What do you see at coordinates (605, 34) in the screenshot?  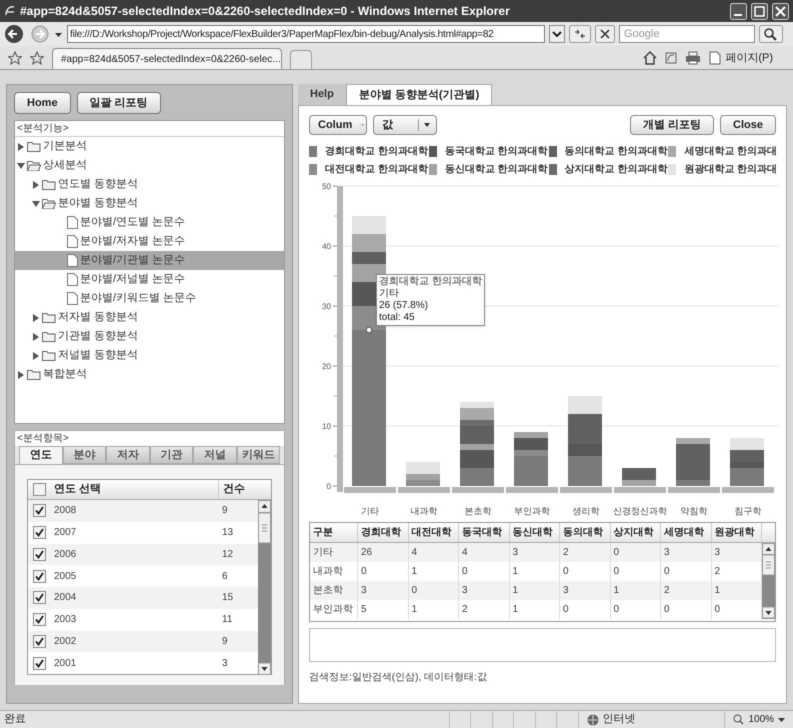 I see `stop-icon` at bounding box center [605, 34].